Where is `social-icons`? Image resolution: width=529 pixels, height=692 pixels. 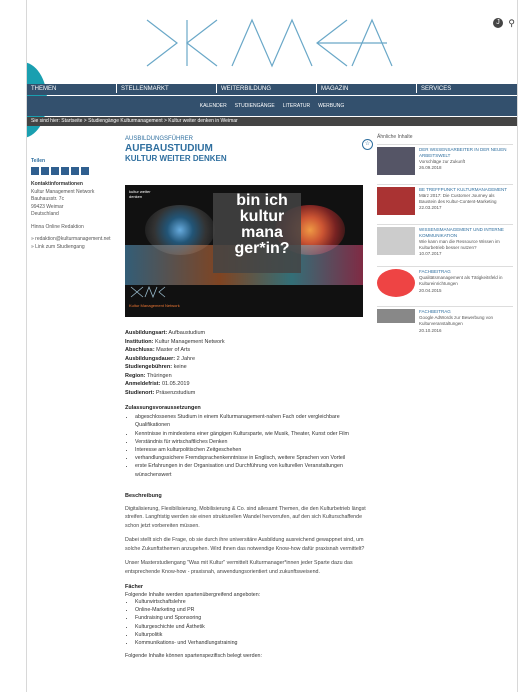
social-icons is located at coordinates (76, 171).